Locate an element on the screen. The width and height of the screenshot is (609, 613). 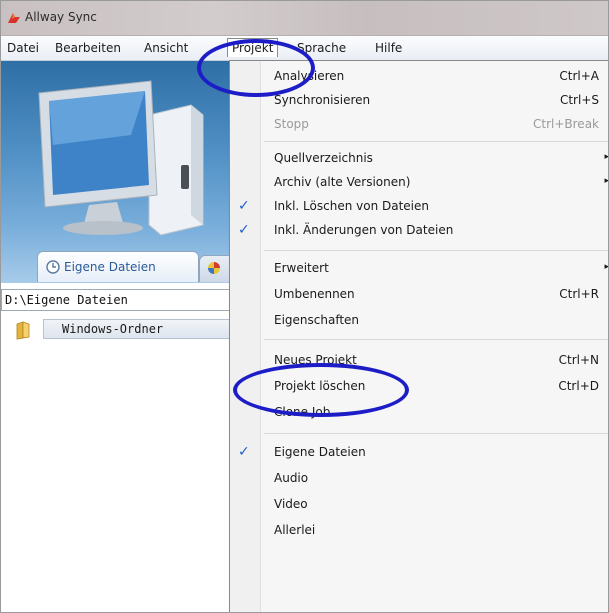
menu-item-label: Audio is located at coordinates (291, 478).